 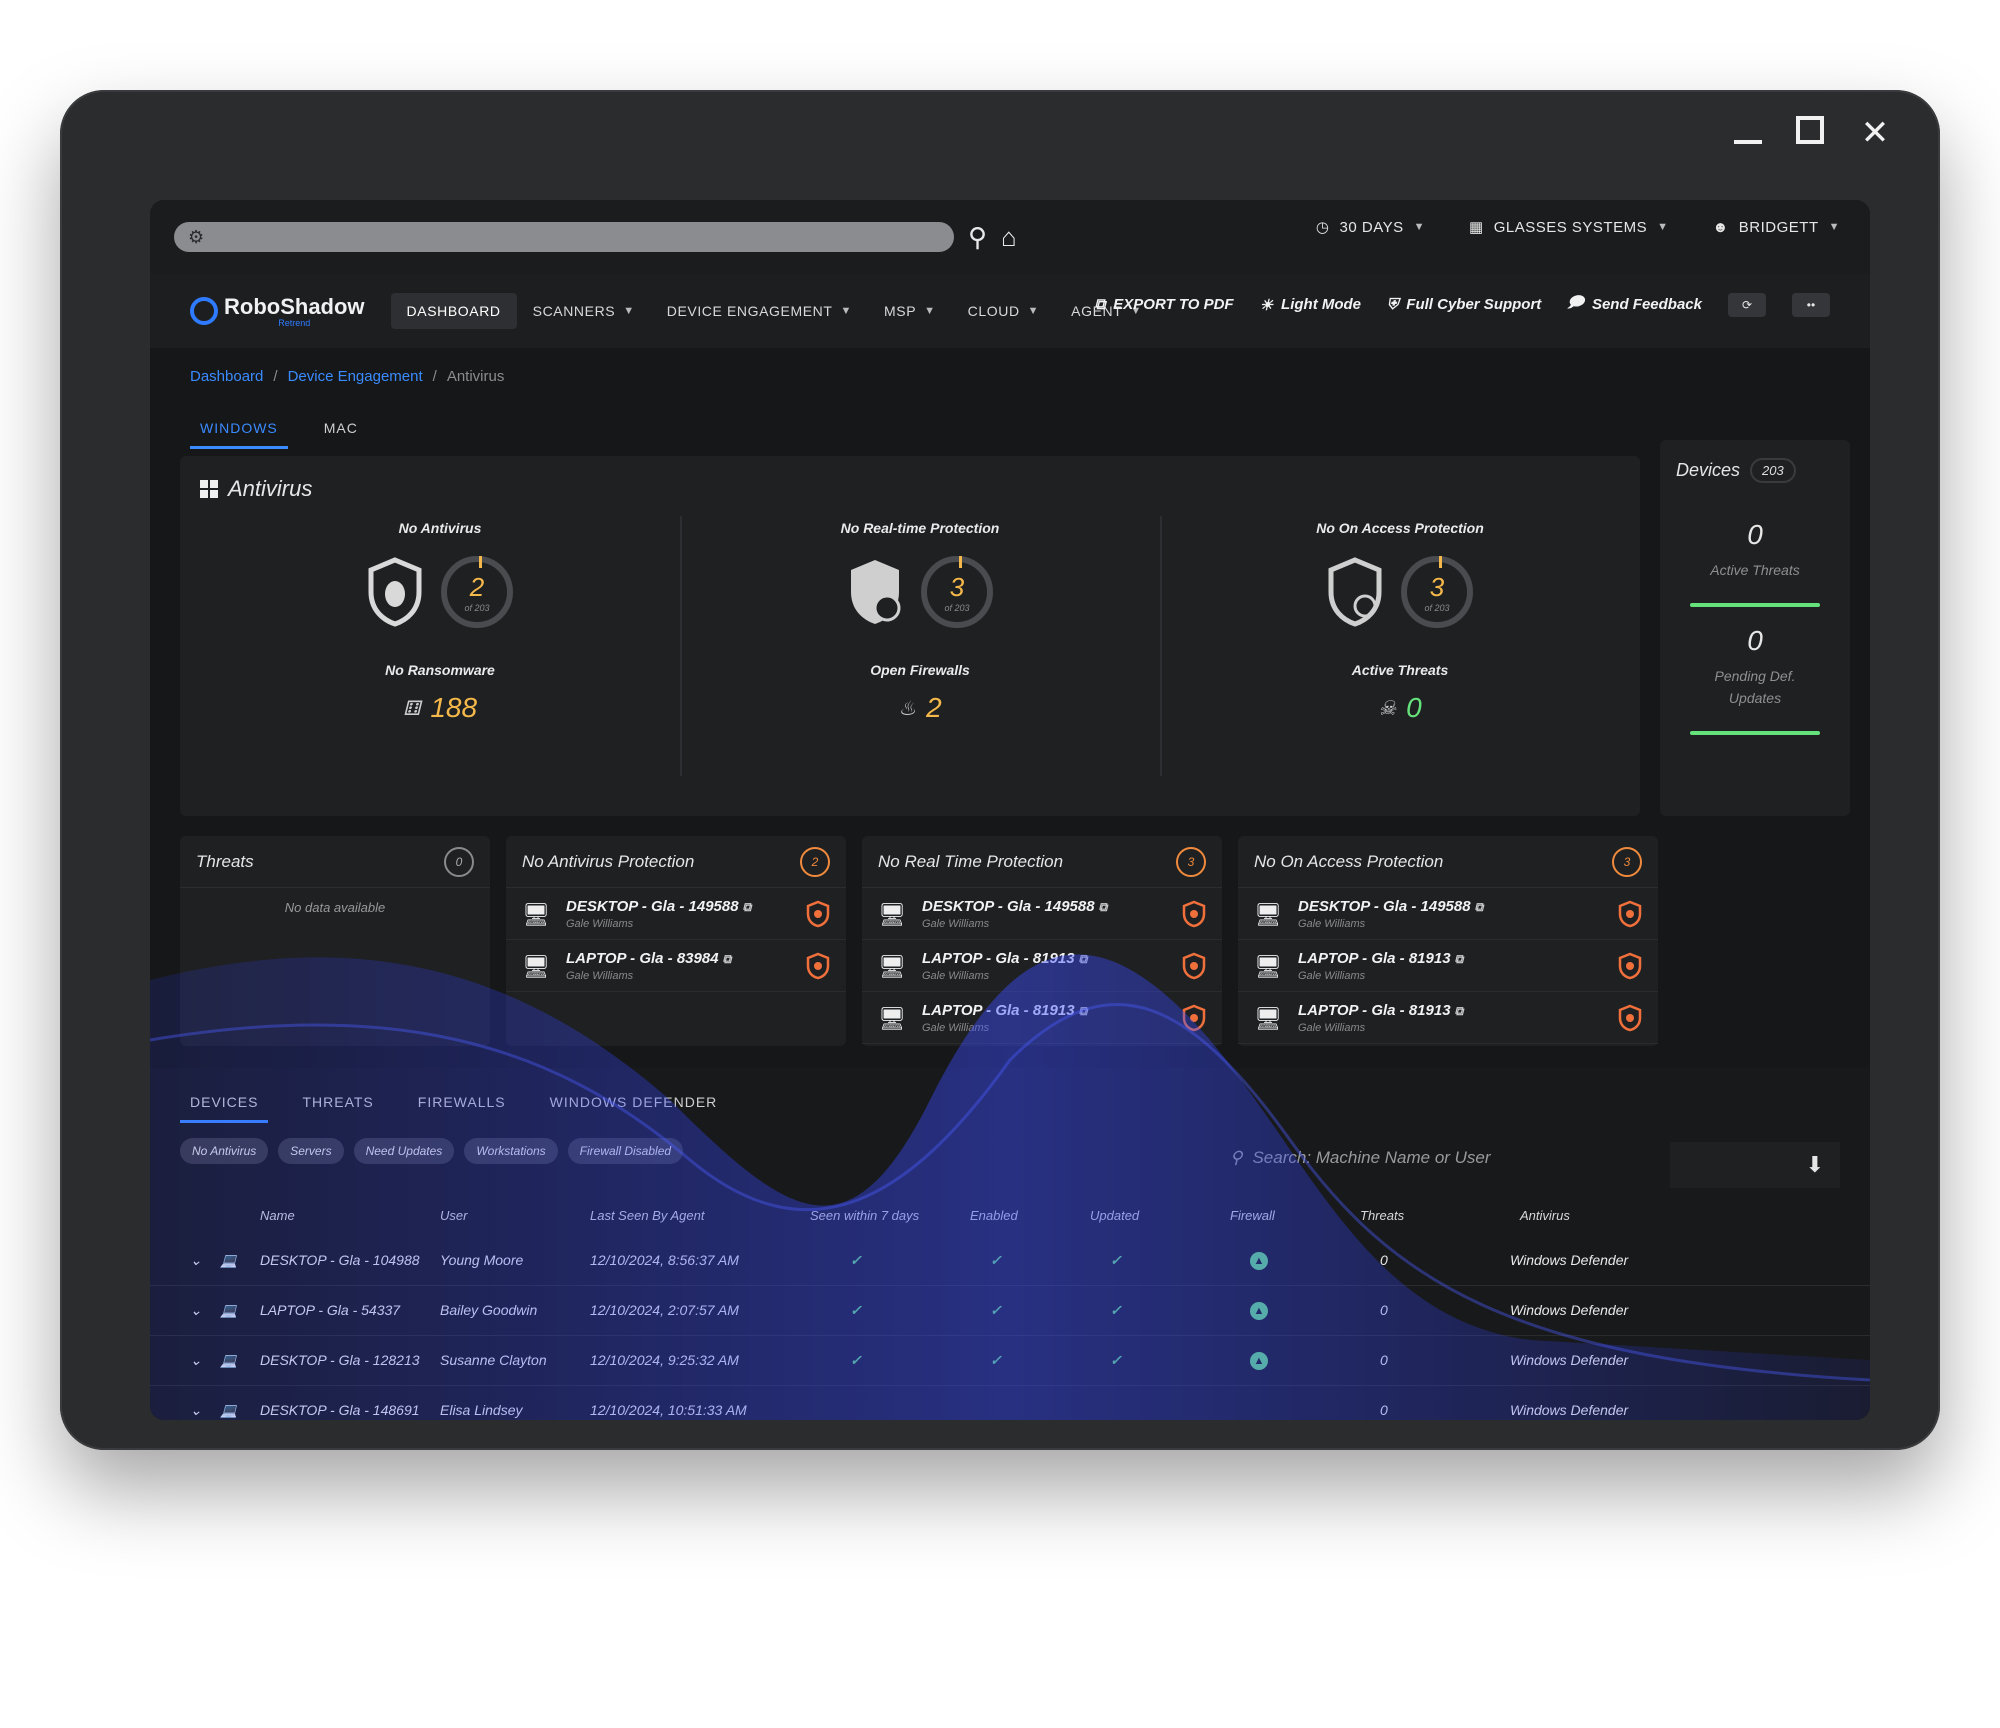 I want to click on chip-workstations: Workstations, so click(x=511, y=1151).